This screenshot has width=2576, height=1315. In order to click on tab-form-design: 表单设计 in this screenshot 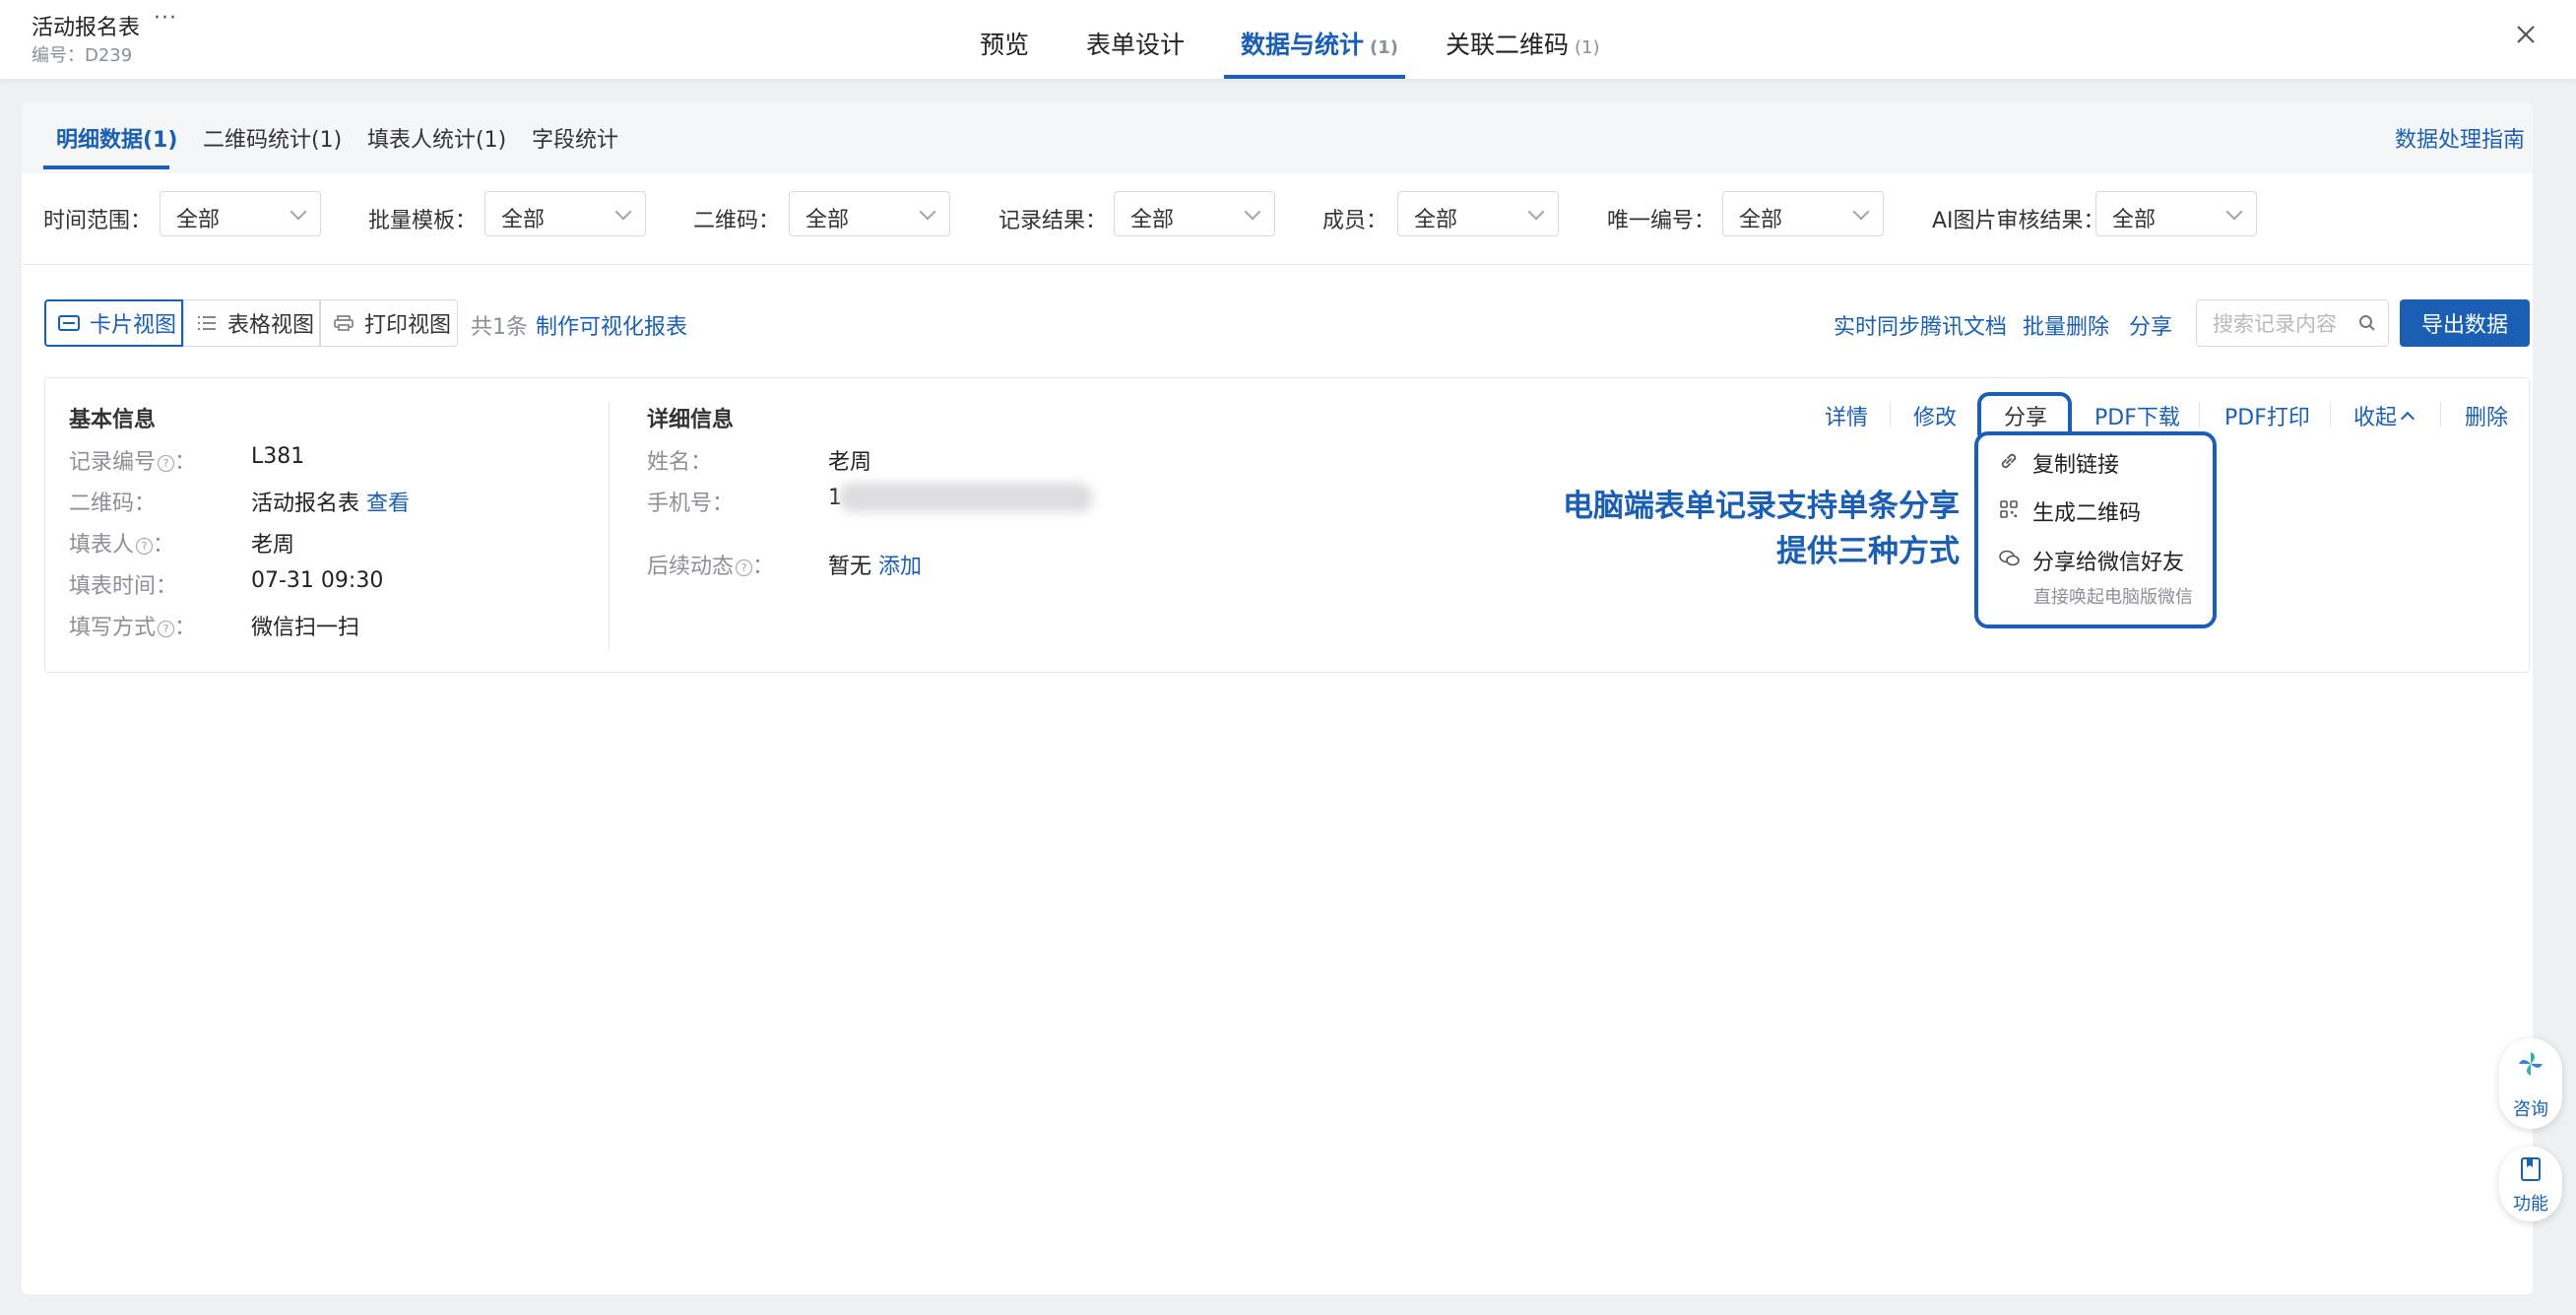, I will do `click(1135, 43)`.